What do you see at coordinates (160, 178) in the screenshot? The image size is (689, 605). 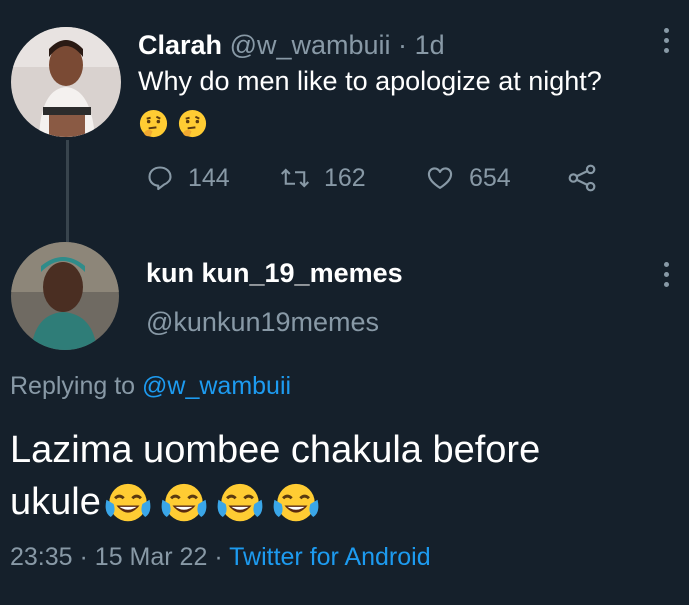 I see `reply-icon` at bounding box center [160, 178].